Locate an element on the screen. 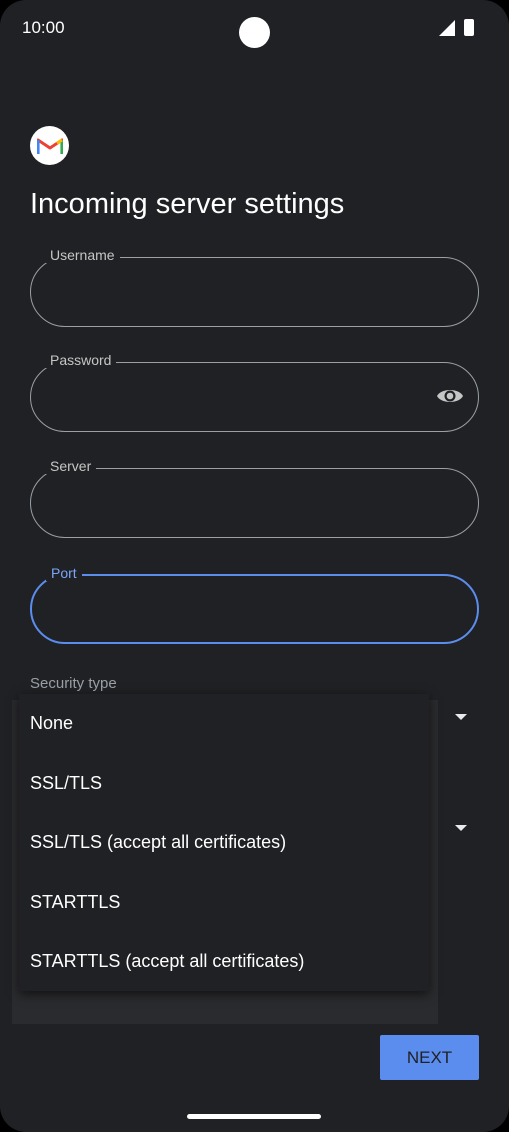 The width and height of the screenshot is (509, 1132). server-field: Server is located at coordinates (254, 498).